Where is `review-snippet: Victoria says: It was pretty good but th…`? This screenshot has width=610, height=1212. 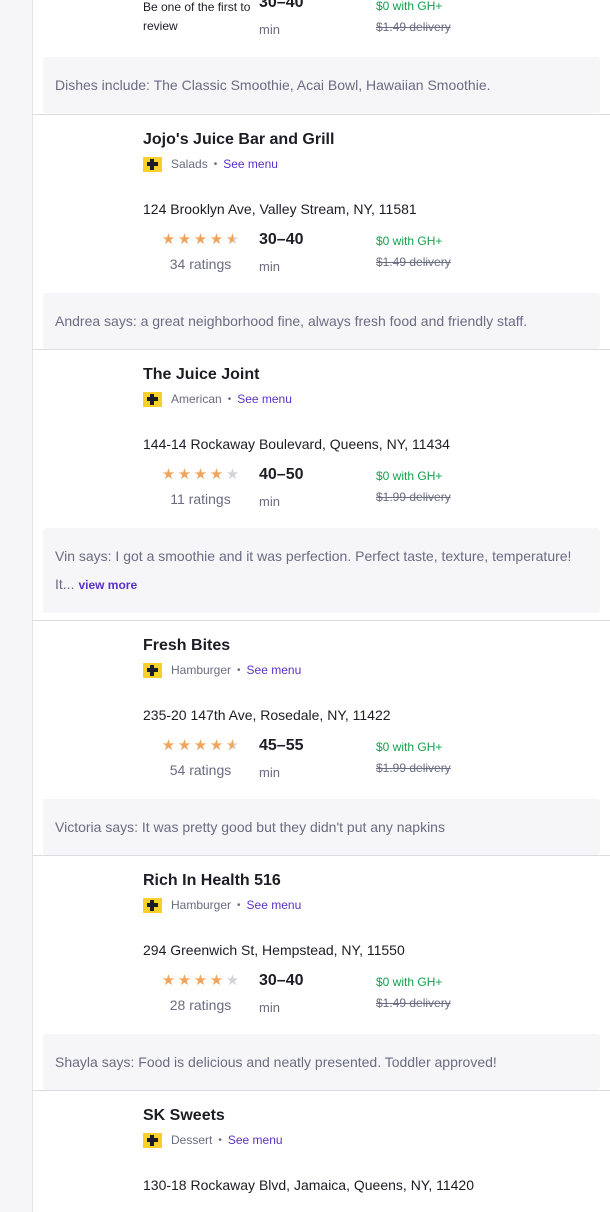 review-snippet: Victoria says: It was pretty good but th… is located at coordinates (321, 827).